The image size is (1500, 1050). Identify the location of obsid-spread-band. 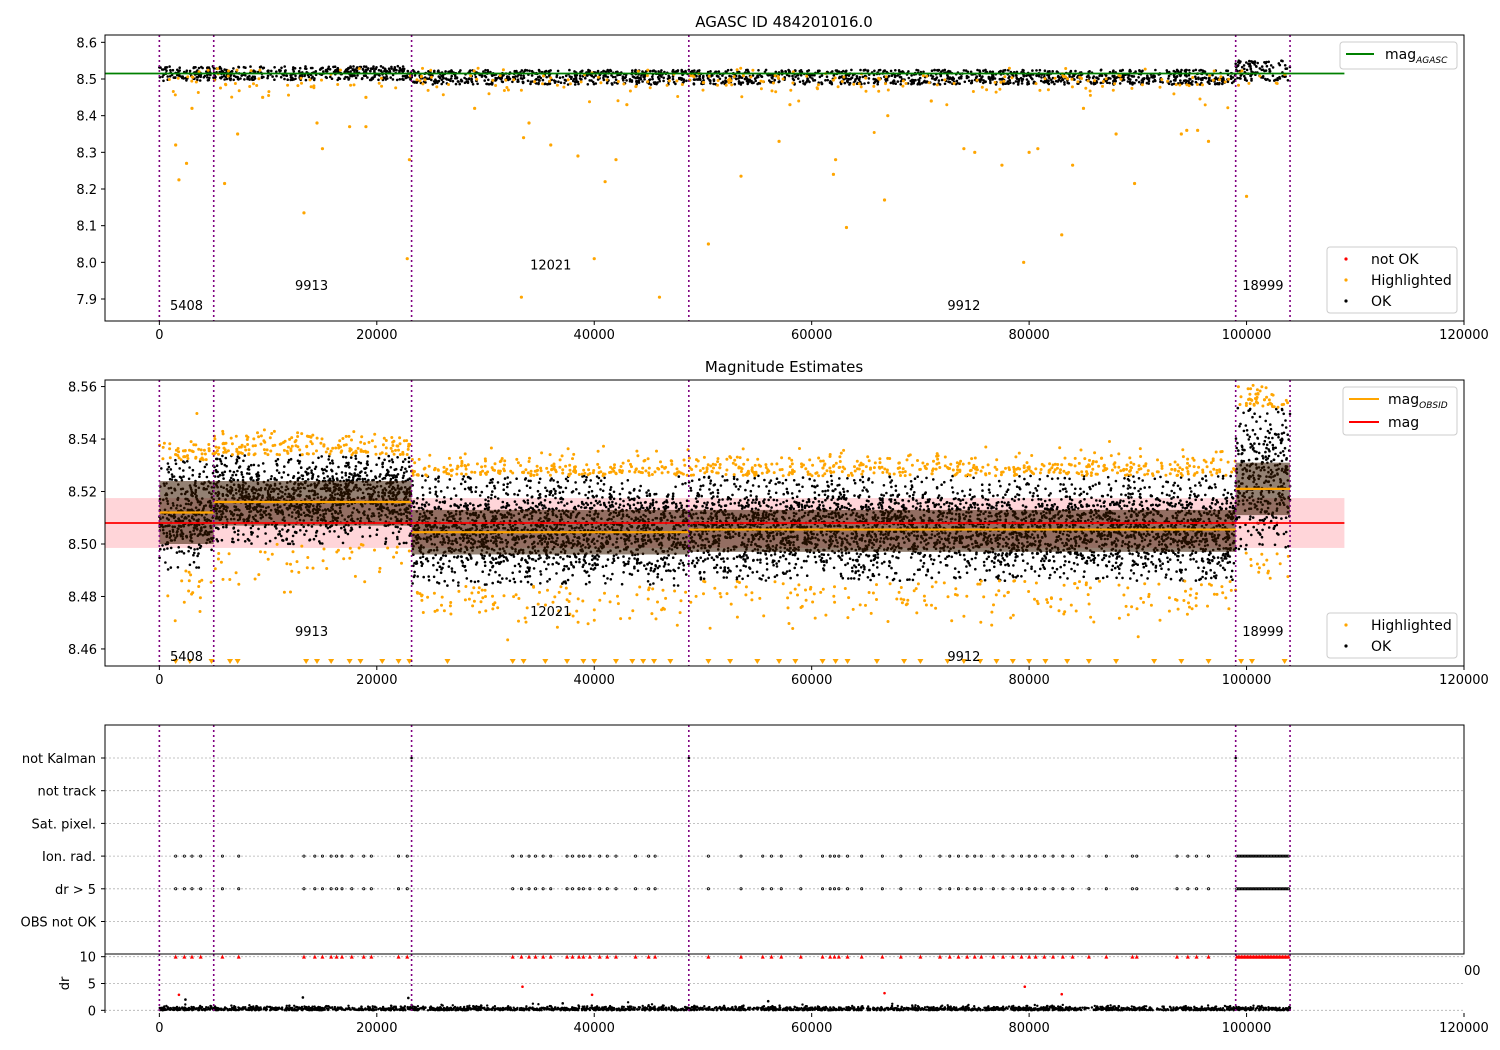
(312, 503).